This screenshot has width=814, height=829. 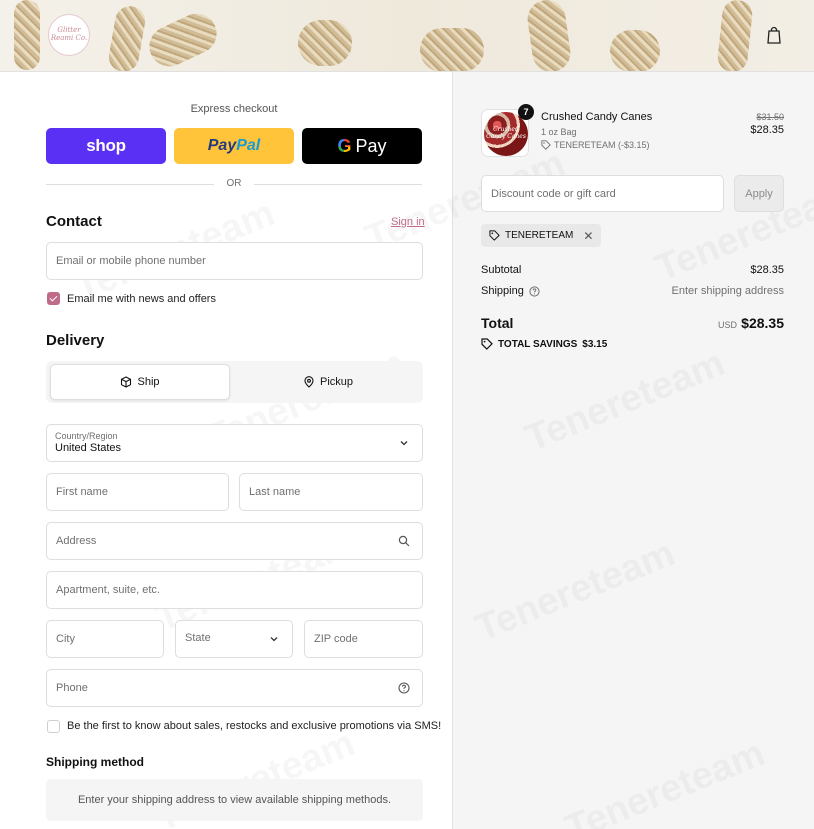 I want to click on first-name-field: First name, so click(x=137, y=492).